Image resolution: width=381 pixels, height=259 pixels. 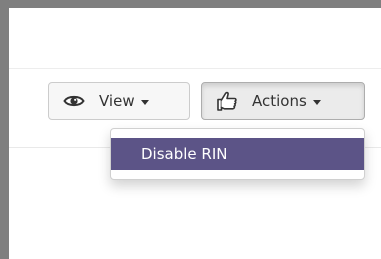 I want to click on panel-divider, so click(x=195, y=68).